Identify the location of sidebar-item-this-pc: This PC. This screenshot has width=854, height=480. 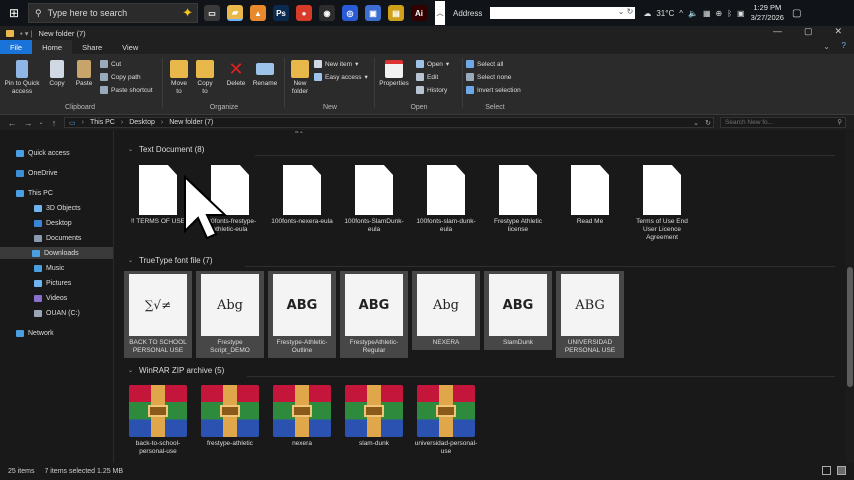
(34, 193).